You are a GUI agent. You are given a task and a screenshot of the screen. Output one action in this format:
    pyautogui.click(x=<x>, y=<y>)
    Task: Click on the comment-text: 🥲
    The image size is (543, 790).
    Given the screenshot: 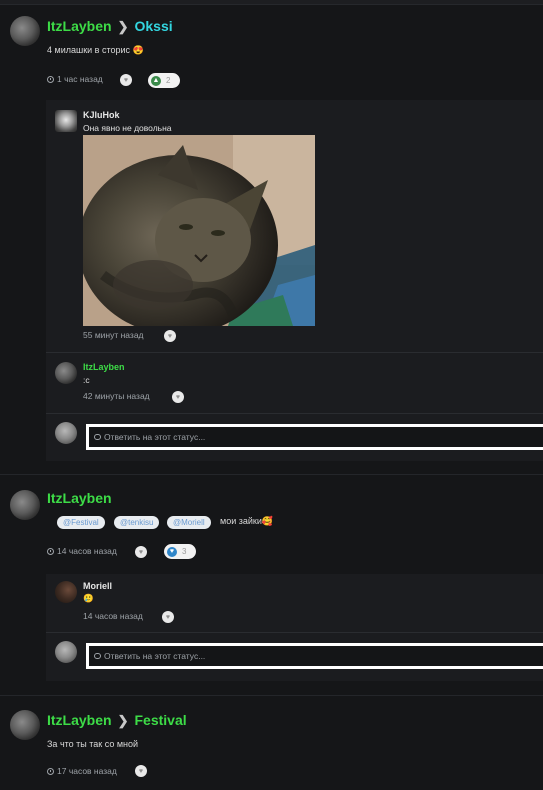 What is the action you would take?
    pyautogui.click(x=88, y=598)
    